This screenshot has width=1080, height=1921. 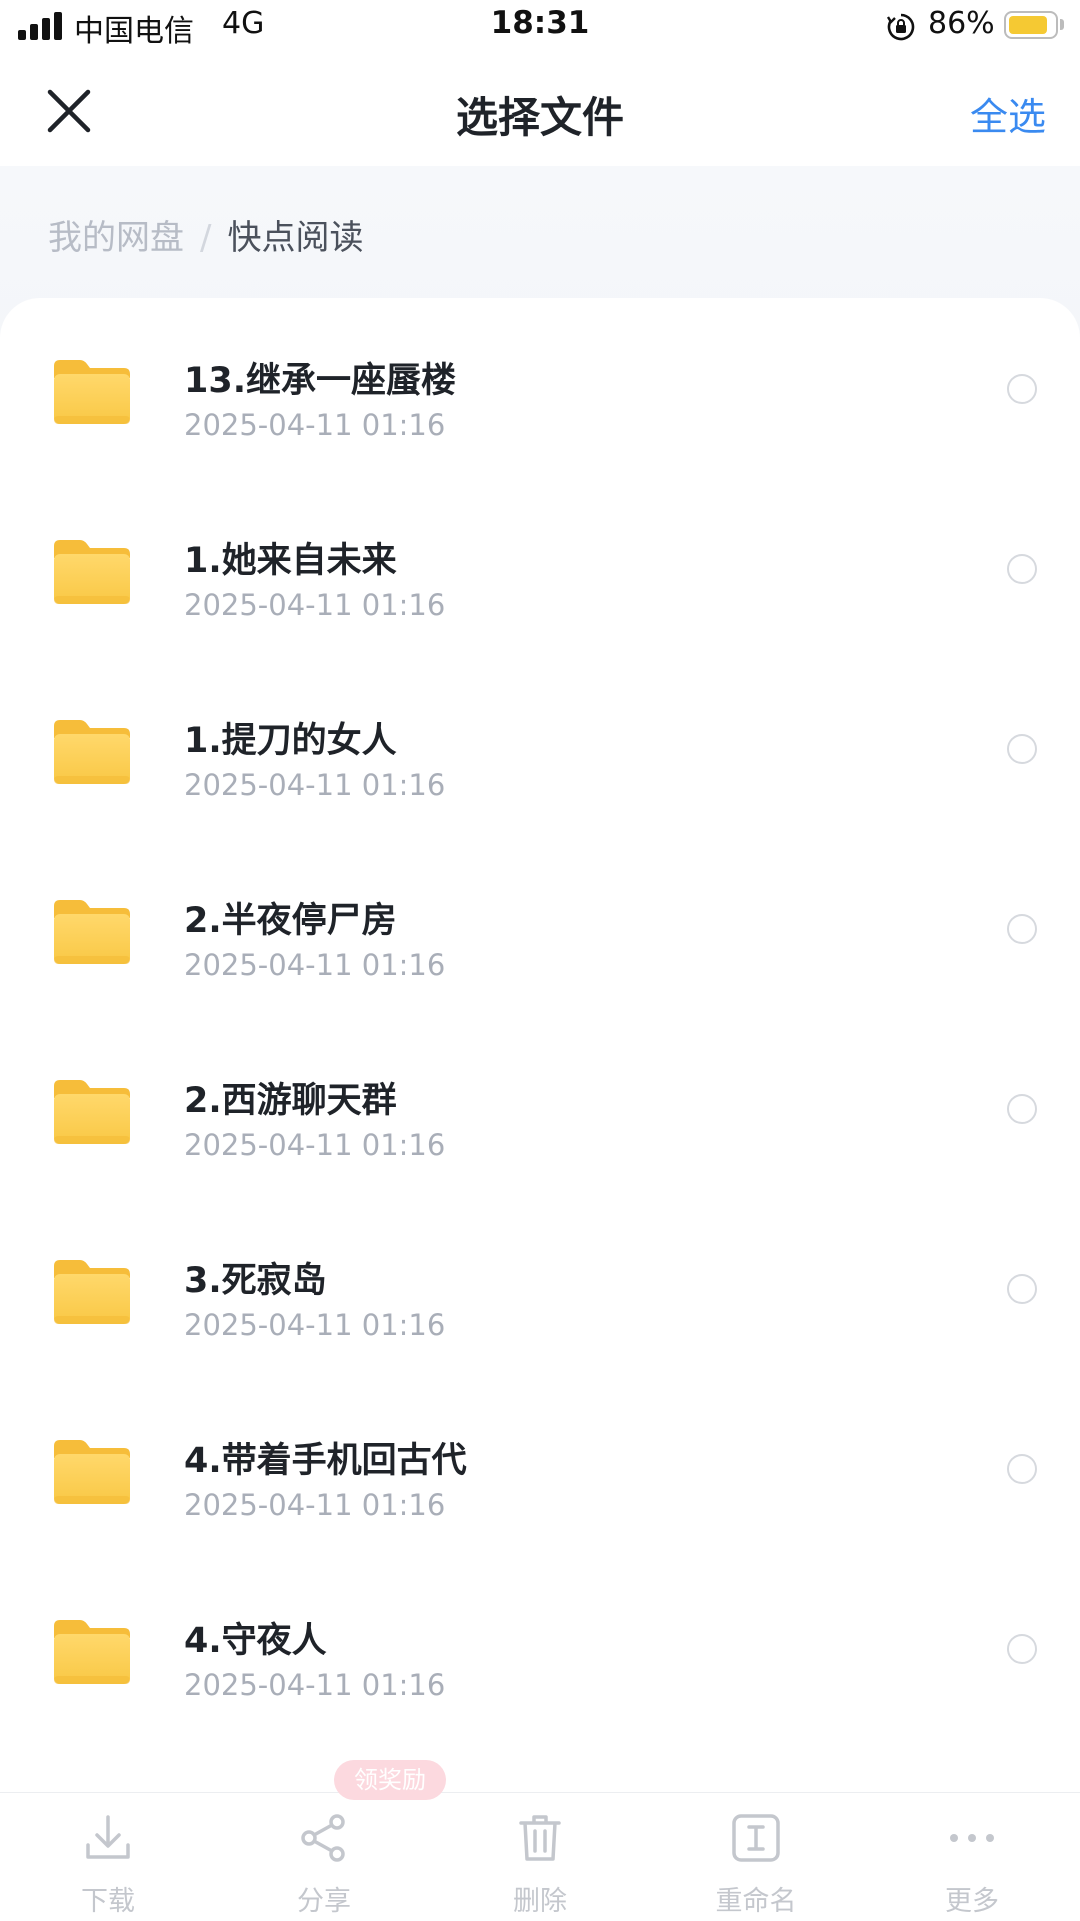 What do you see at coordinates (116, 238) in the screenshot?
I see `breadcrumb-root: 我的网盘` at bounding box center [116, 238].